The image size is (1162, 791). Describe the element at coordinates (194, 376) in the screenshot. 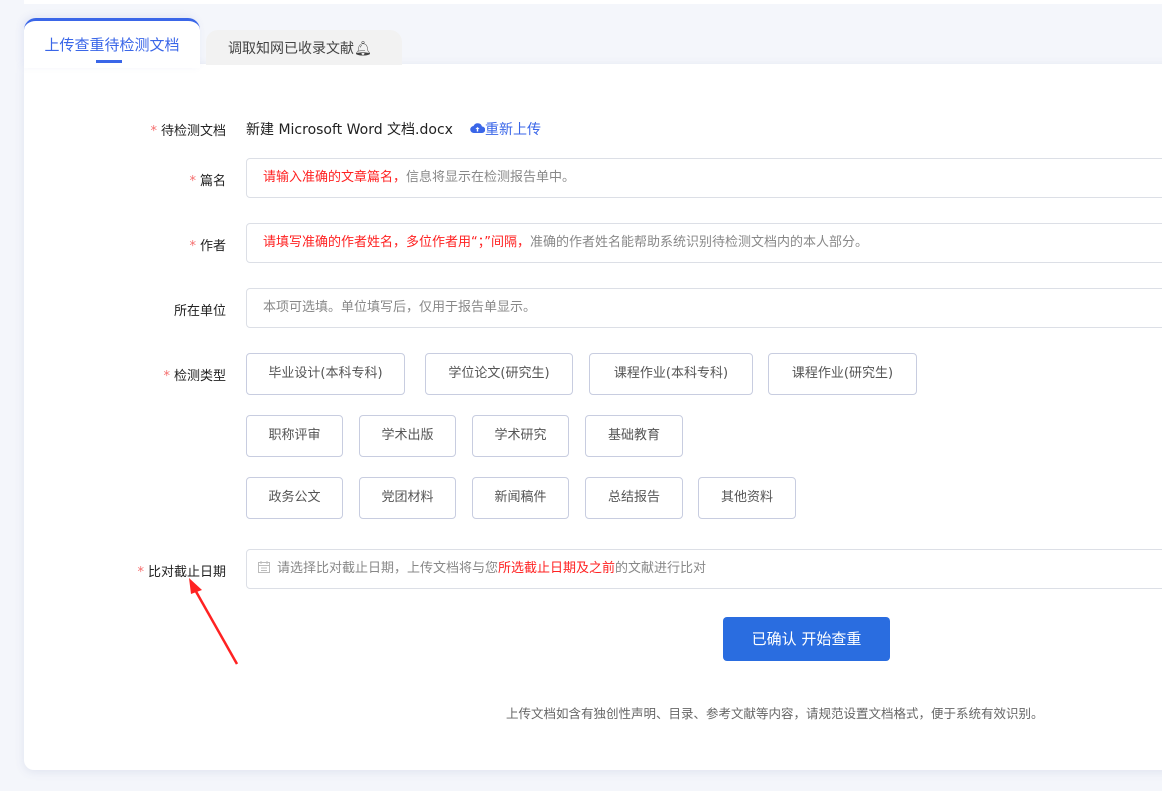

I see `type-label: * 检测类型` at that location.